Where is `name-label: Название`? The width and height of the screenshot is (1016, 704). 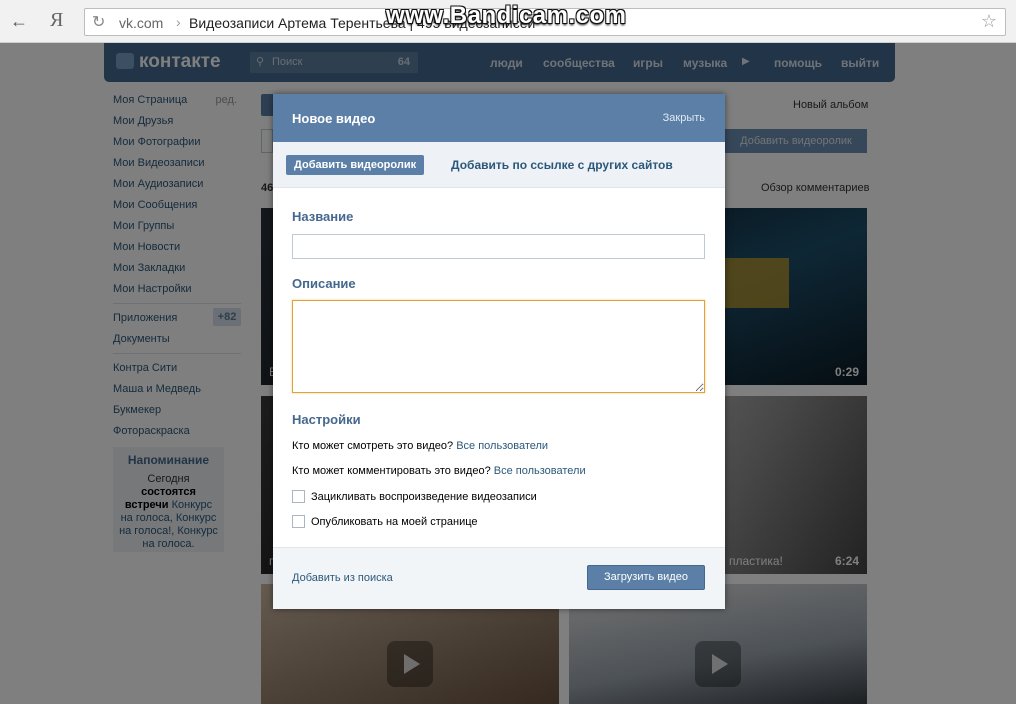
name-label: Название is located at coordinates (323, 216).